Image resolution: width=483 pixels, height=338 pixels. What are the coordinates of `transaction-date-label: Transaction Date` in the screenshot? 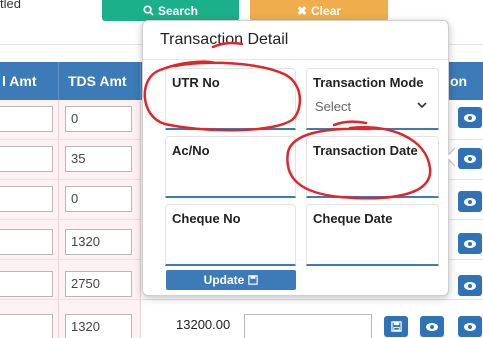 It's located at (365, 150).